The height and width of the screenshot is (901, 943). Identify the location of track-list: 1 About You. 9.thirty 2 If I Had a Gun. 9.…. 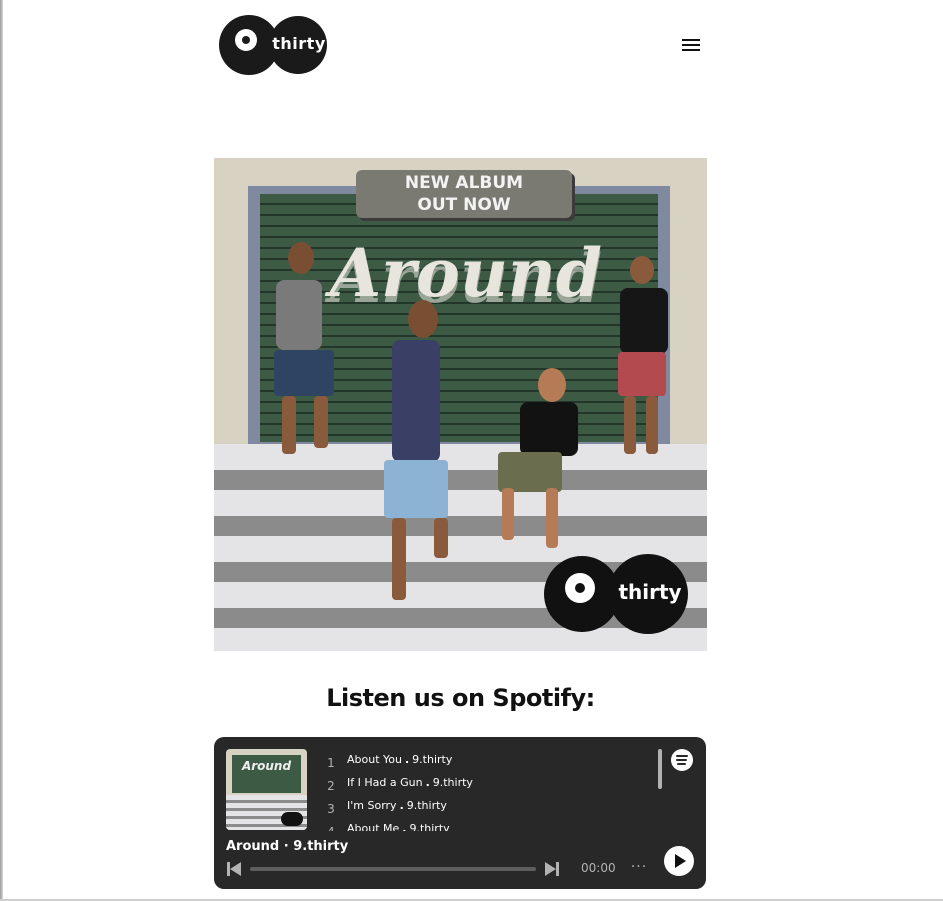
(487, 791).